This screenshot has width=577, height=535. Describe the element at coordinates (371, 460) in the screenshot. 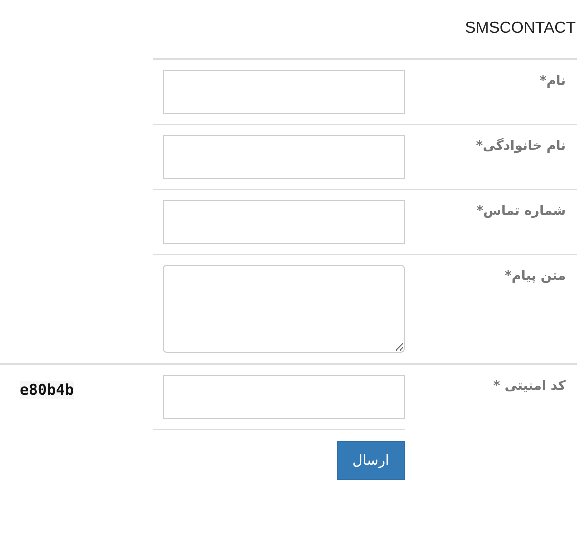

I see `send-button: ارسال` at that location.